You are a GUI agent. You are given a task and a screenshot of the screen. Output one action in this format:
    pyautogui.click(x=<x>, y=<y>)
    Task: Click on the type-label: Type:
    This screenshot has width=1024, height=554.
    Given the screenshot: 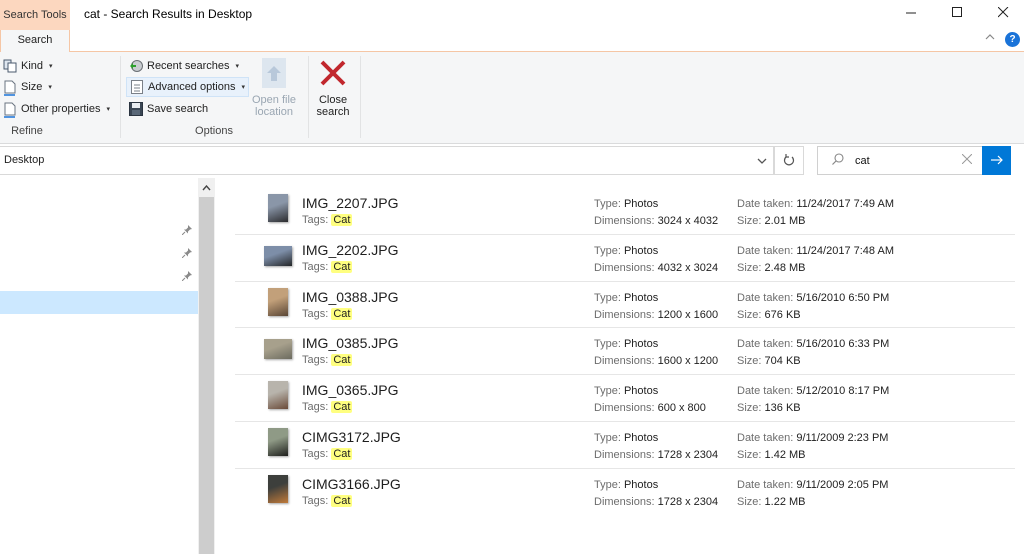 What is the action you would take?
    pyautogui.click(x=607, y=391)
    